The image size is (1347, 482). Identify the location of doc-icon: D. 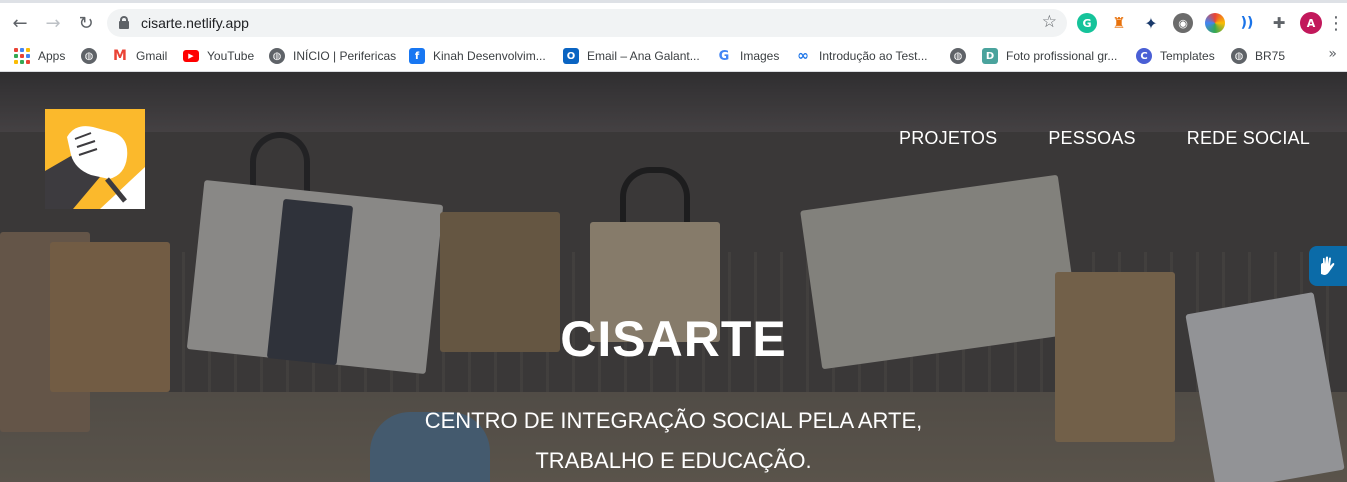
(990, 56).